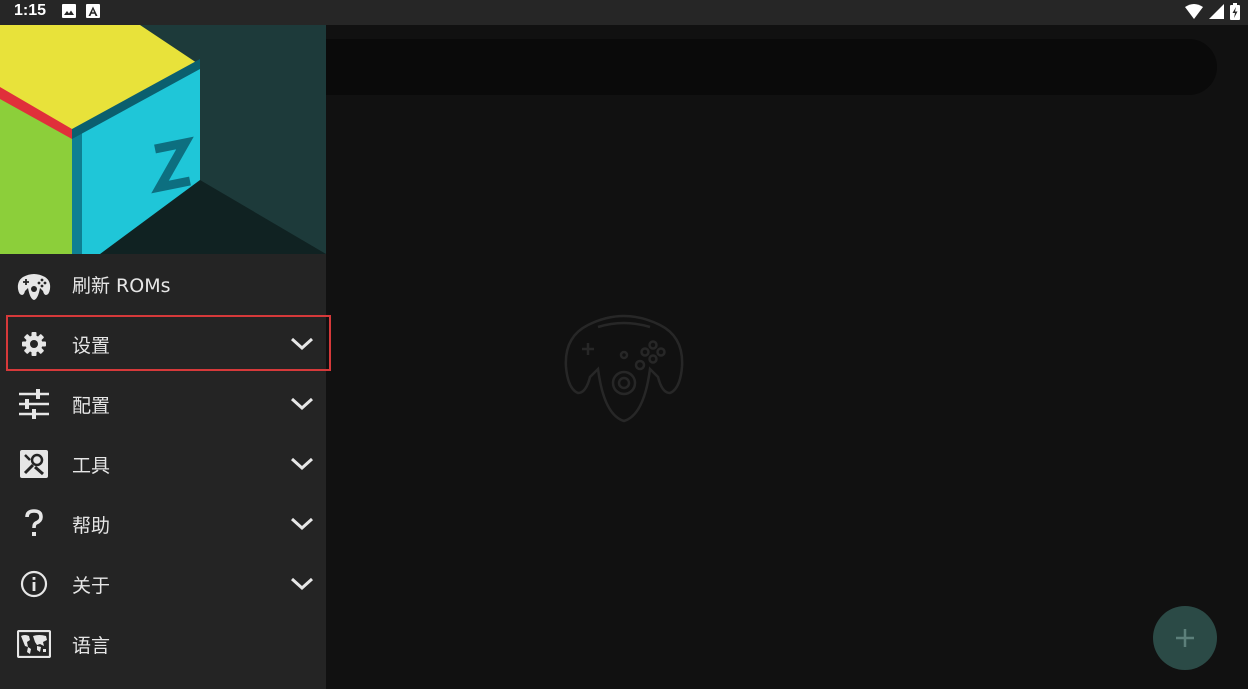 The width and height of the screenshot is (1248, 689). What do you see at coordinates (91, 525) in the screenshot?
I see `menu-label: 帮助` at bounding box center [91, 525].